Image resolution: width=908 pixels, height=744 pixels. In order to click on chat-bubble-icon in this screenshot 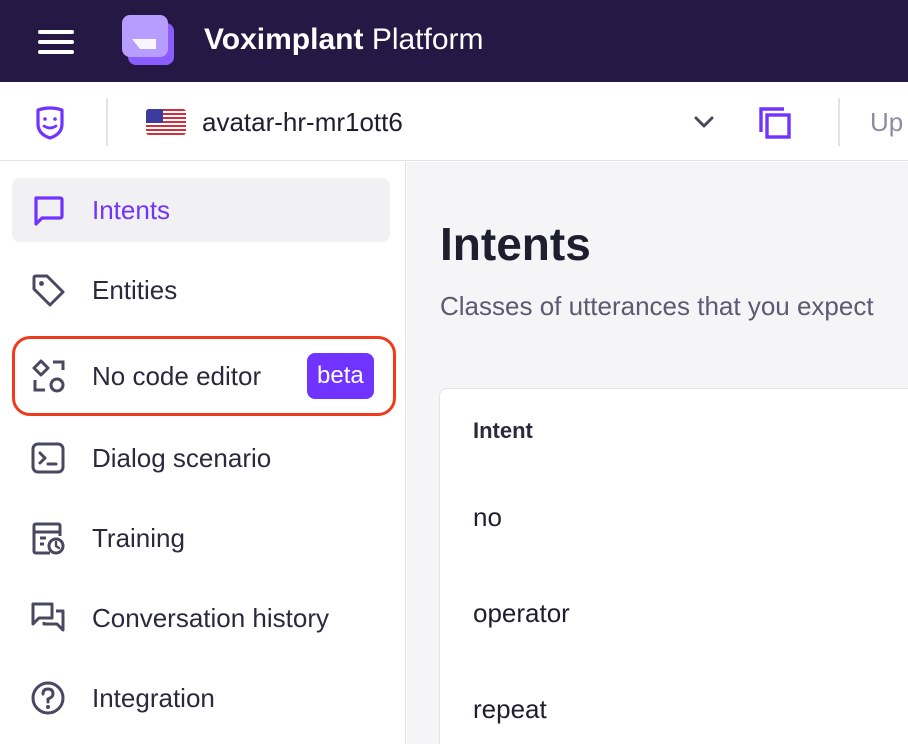, I will do `click(49, 211)`.